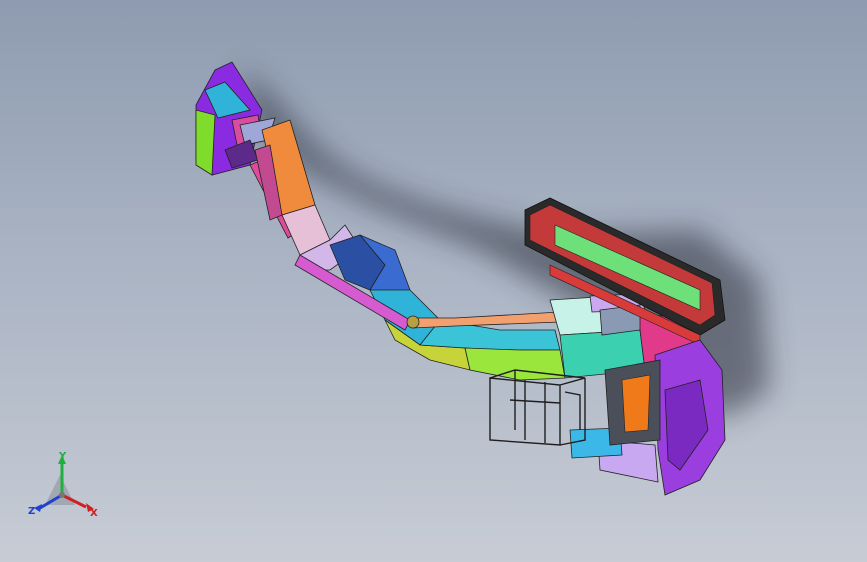 This screenshot has width=867, height=562. I want to click on triad-z-label: Z, so click(31, 511).